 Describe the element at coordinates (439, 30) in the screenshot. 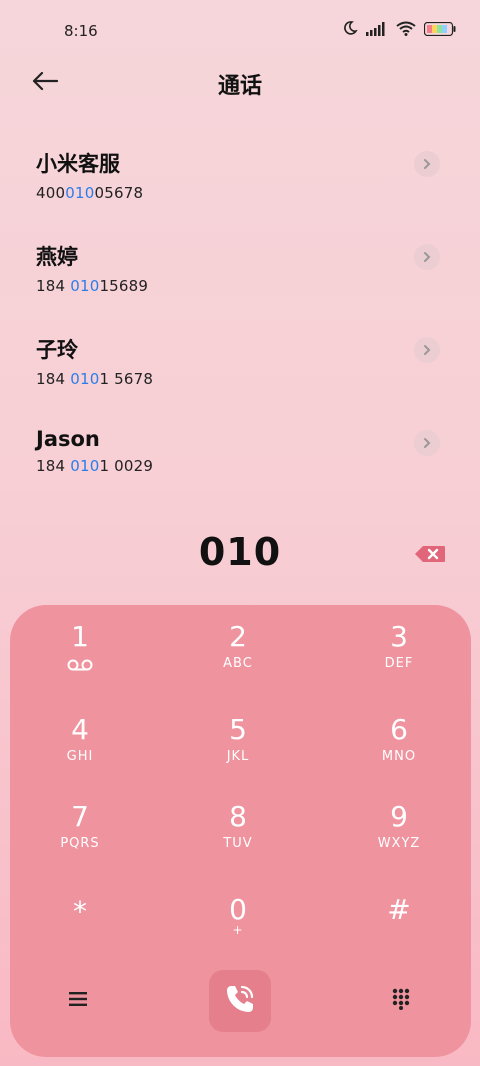

I see `battery-icon` at that location.